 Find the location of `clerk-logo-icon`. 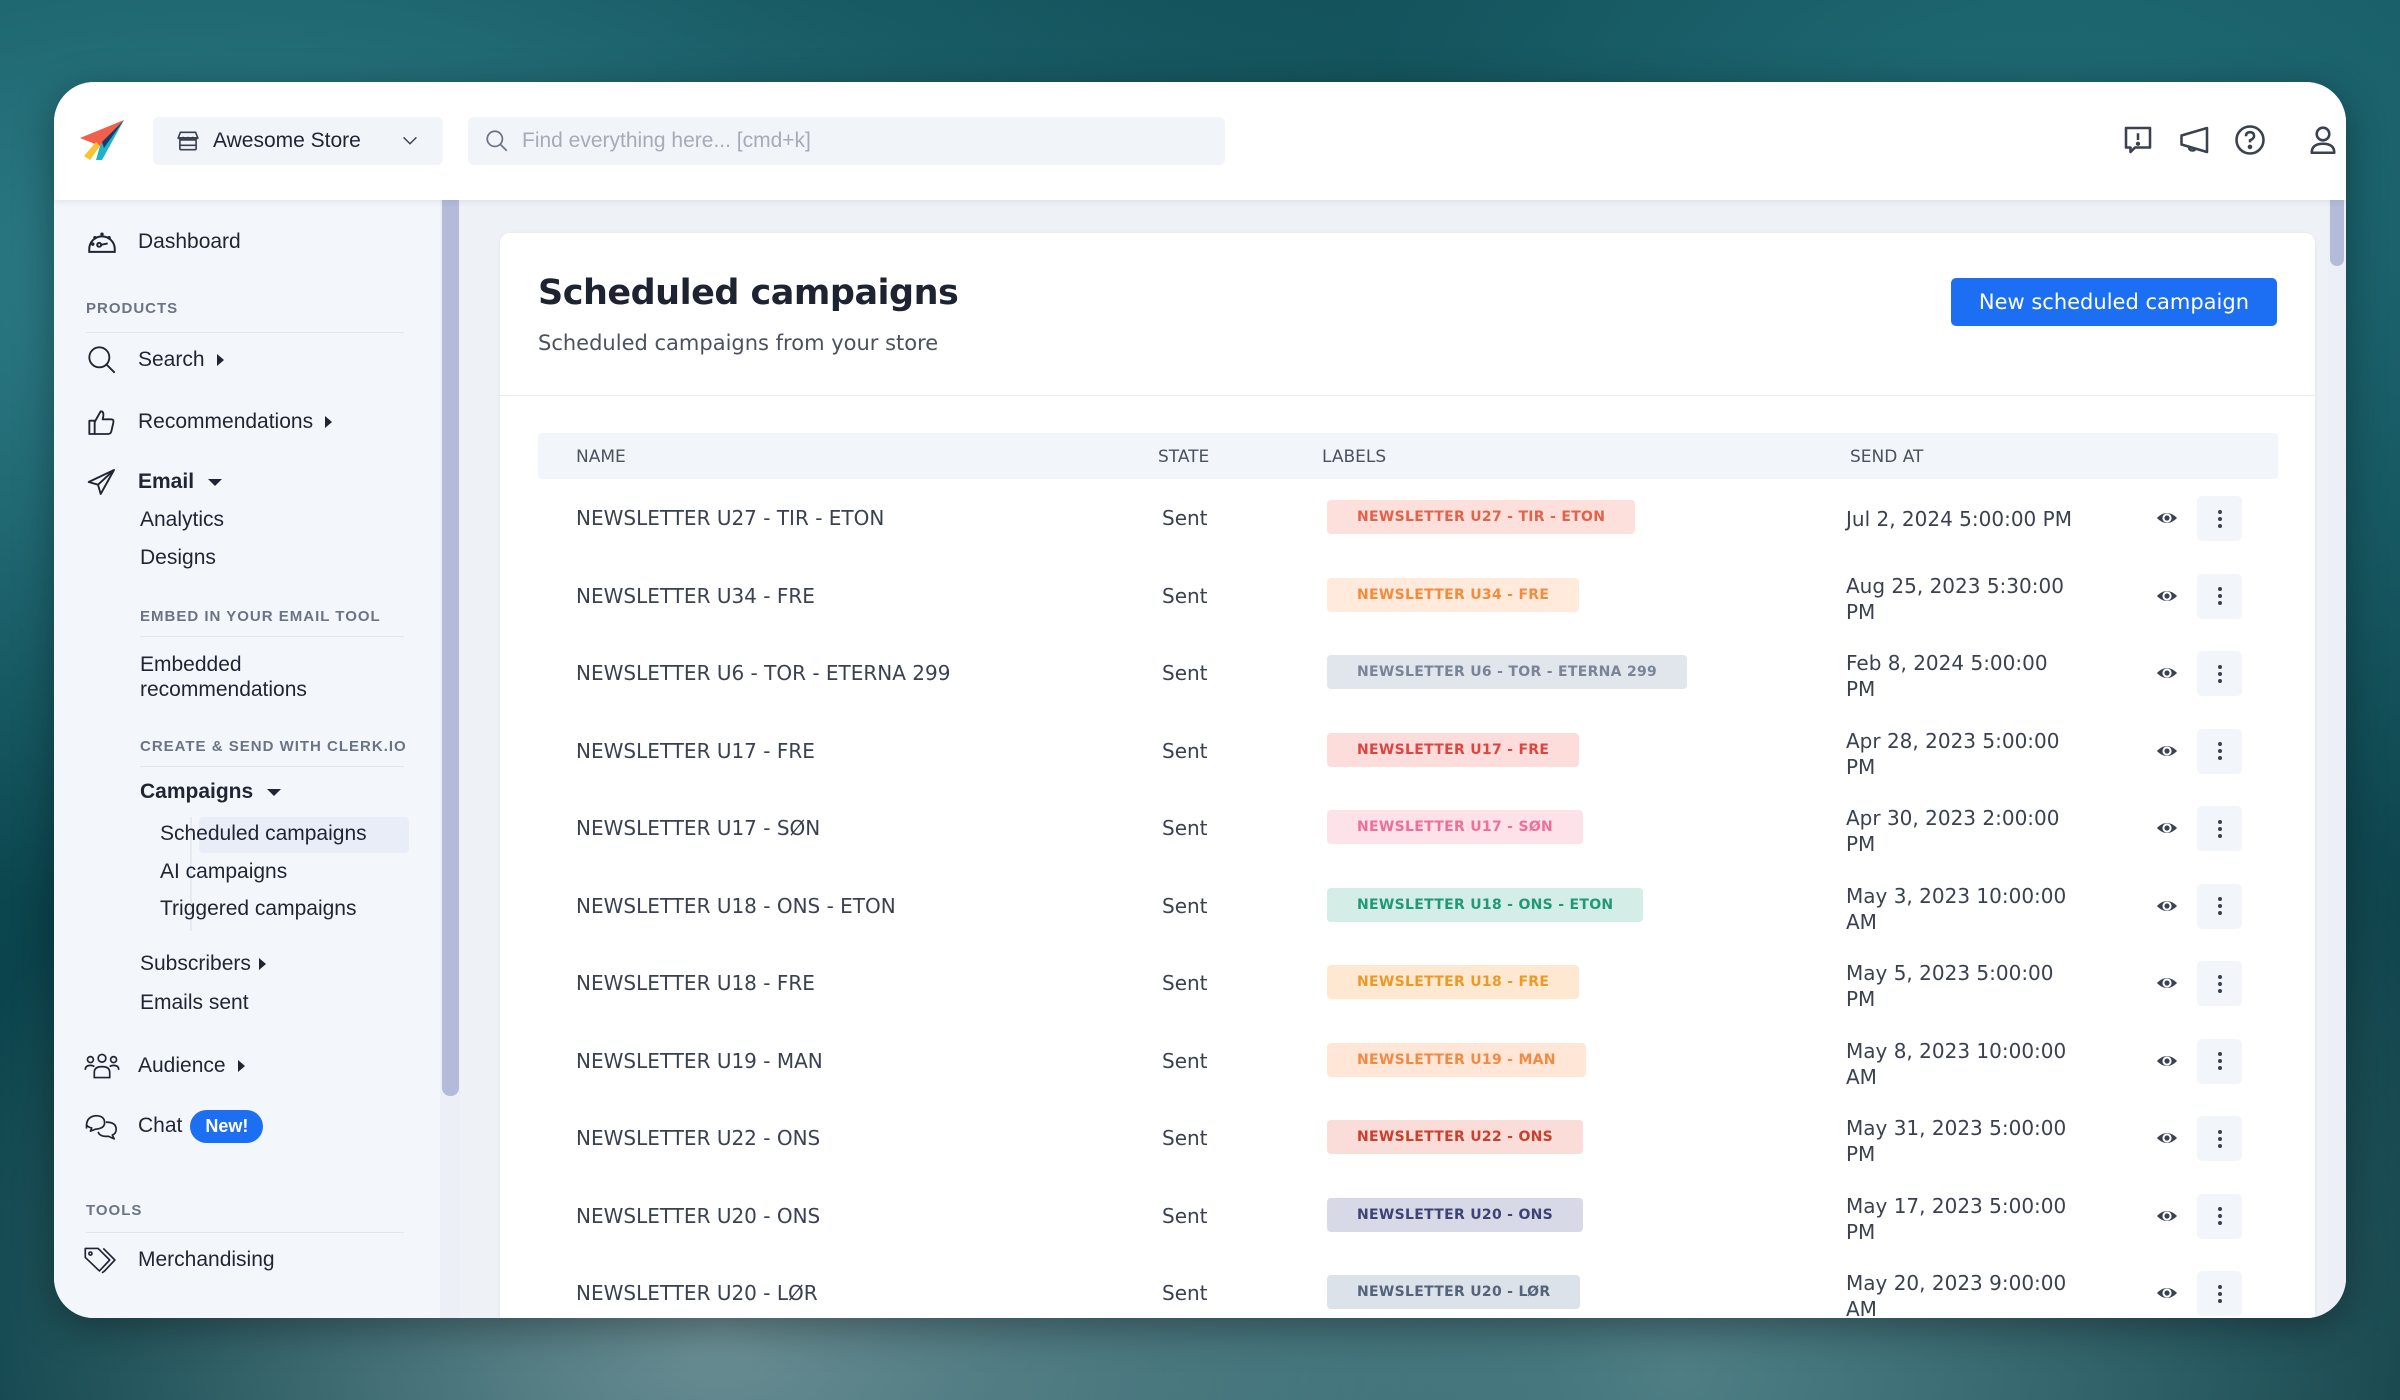

clerk-logo-icon is located at coordinates (103, 141).